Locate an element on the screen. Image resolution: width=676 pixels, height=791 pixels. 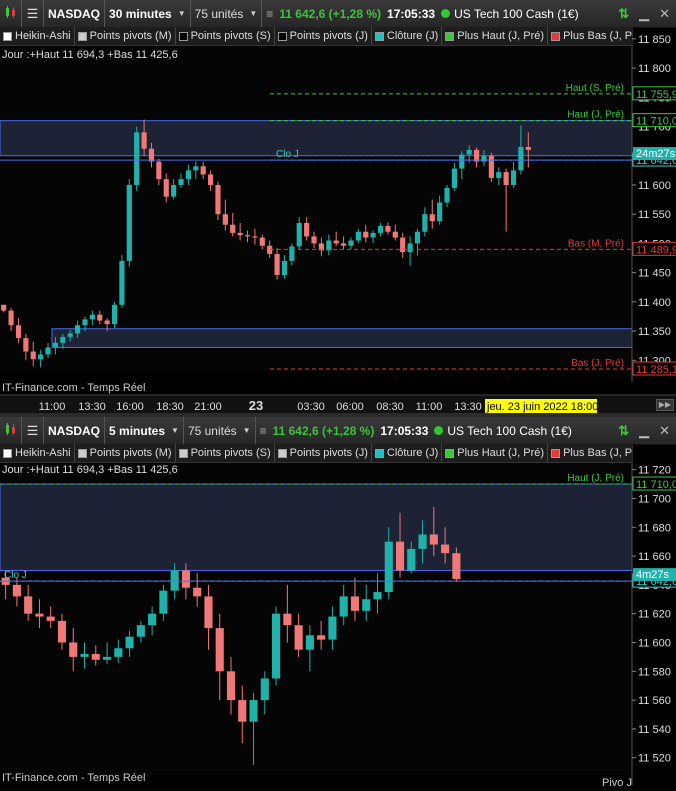
quote-time: 17:05:33 is located at coordinates (404, 430).